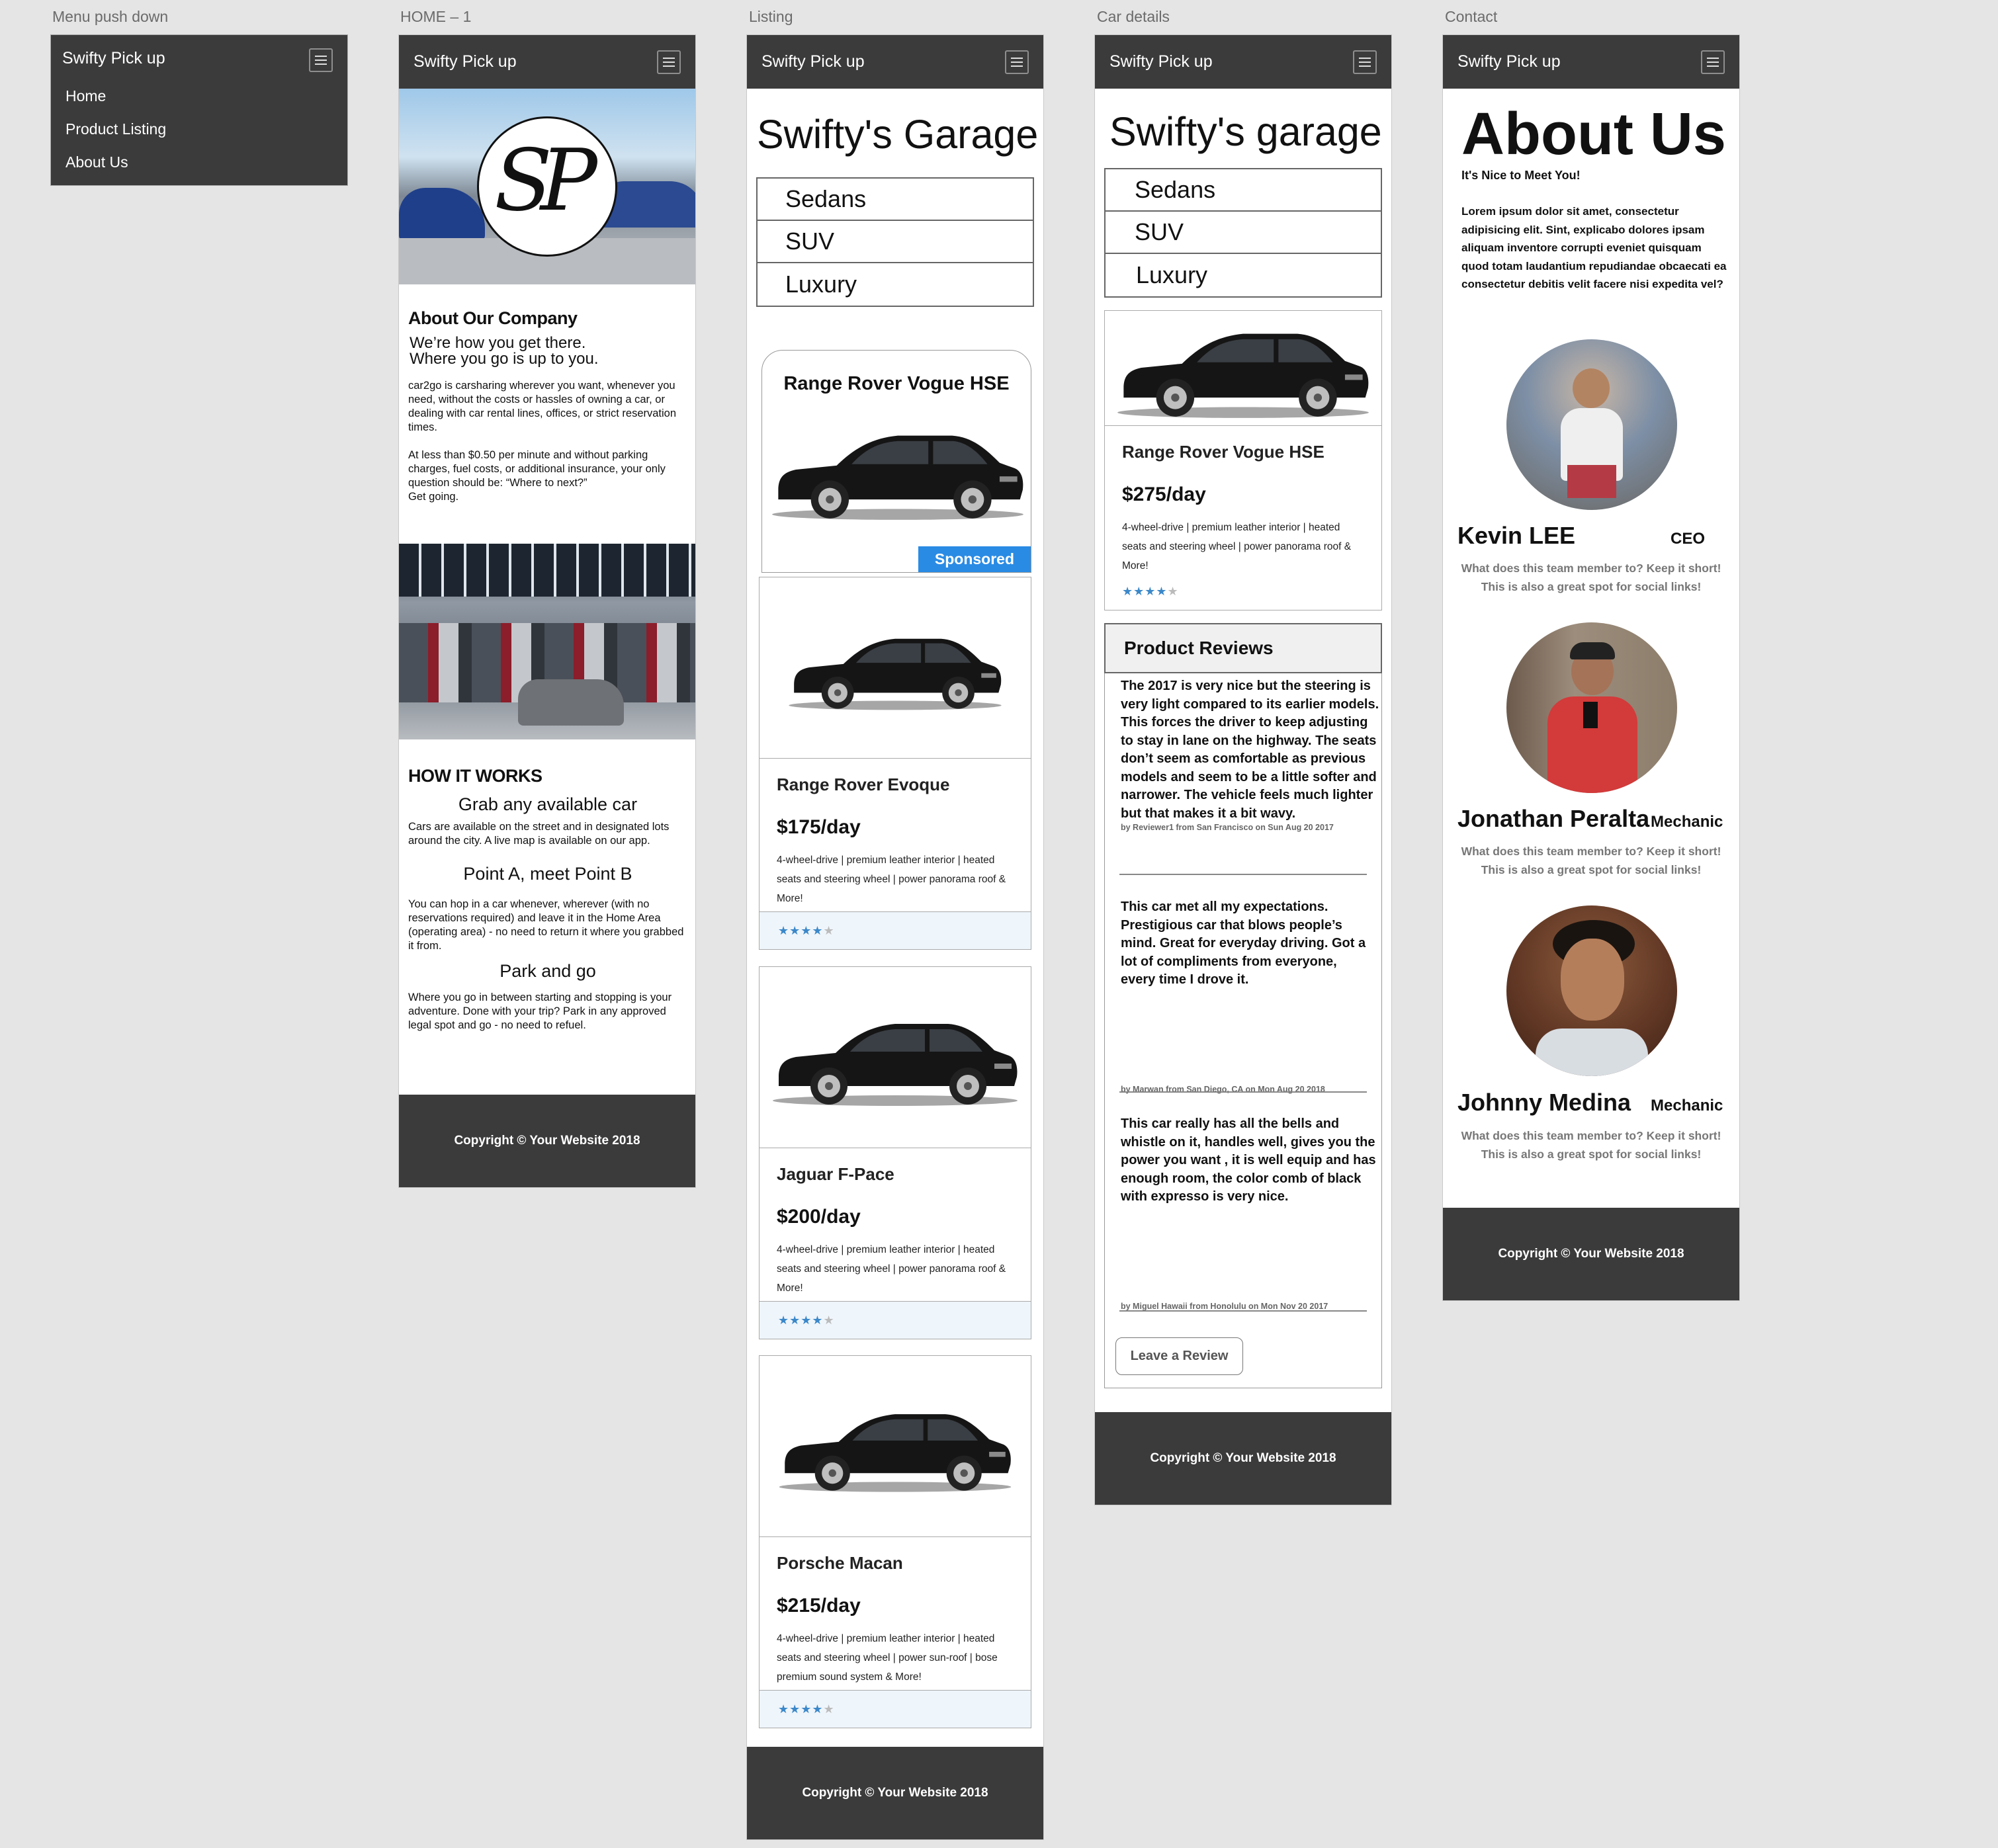  I want to click on artboard-label-listing: Listing, so click(771, 16).